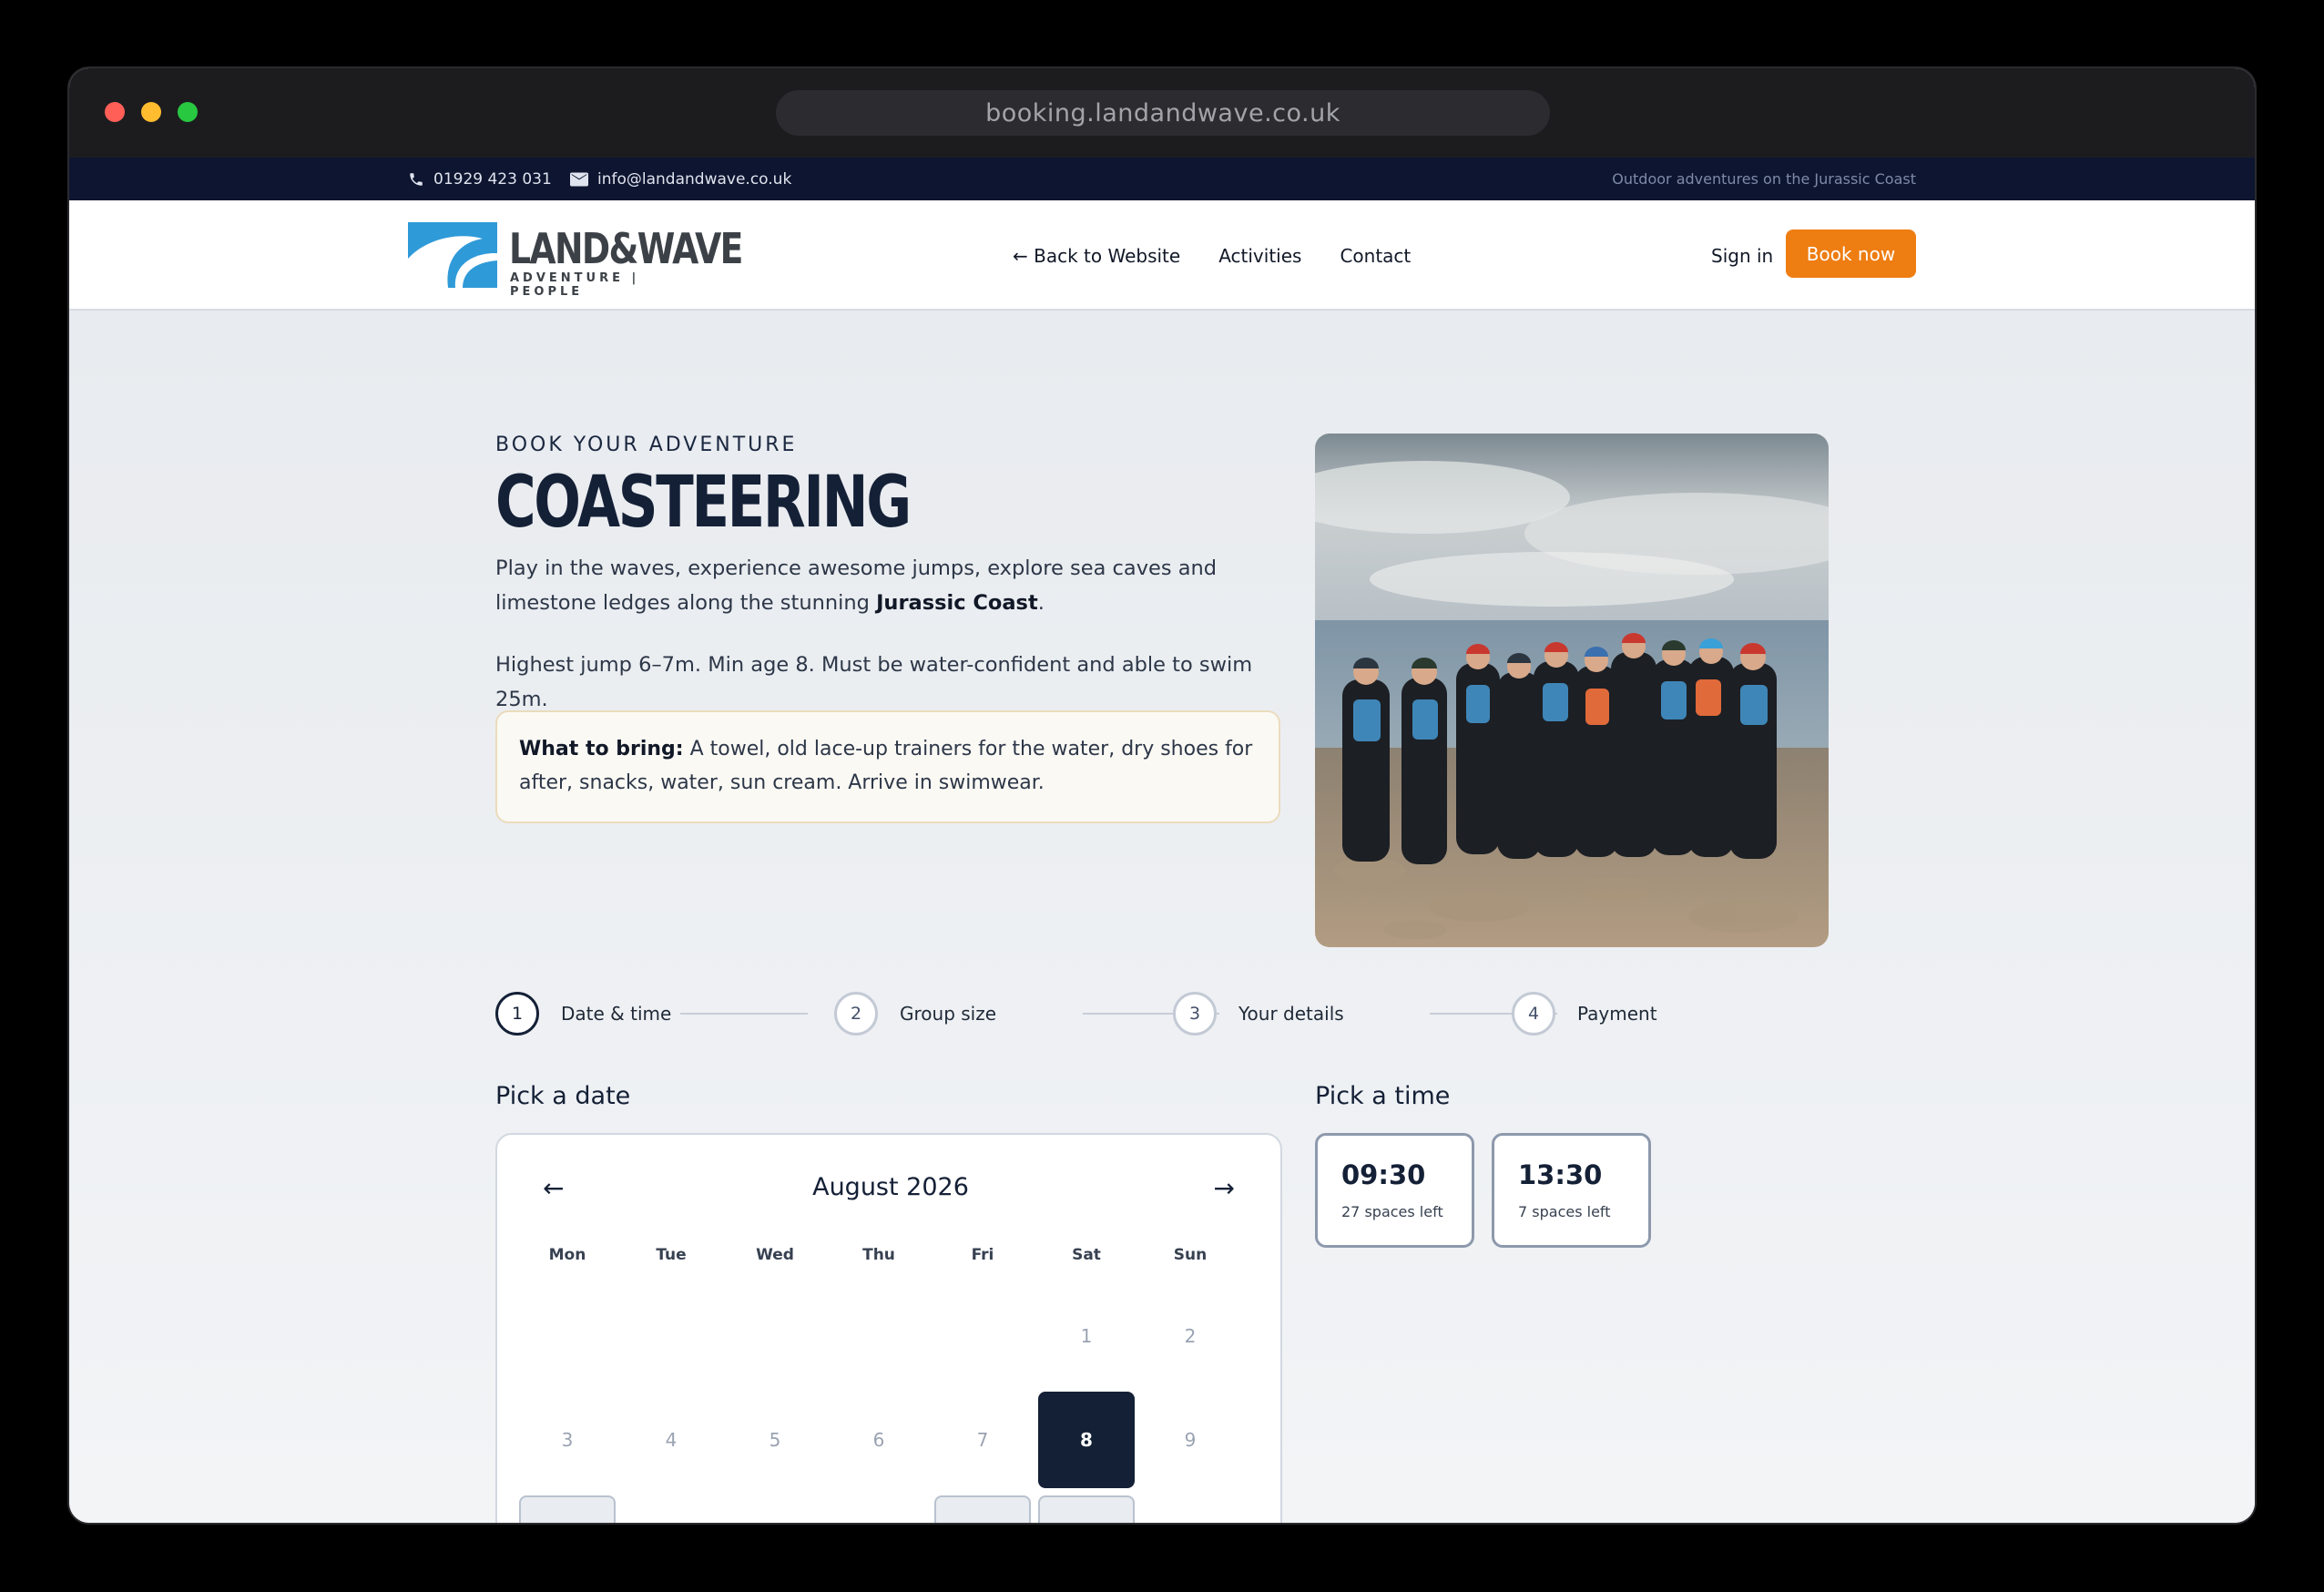 The height and width of the screenshot is (1592, 2324). Describe the element at coordinates (188, 112) in the screenshot. I see `maximize-window-button` at that location.